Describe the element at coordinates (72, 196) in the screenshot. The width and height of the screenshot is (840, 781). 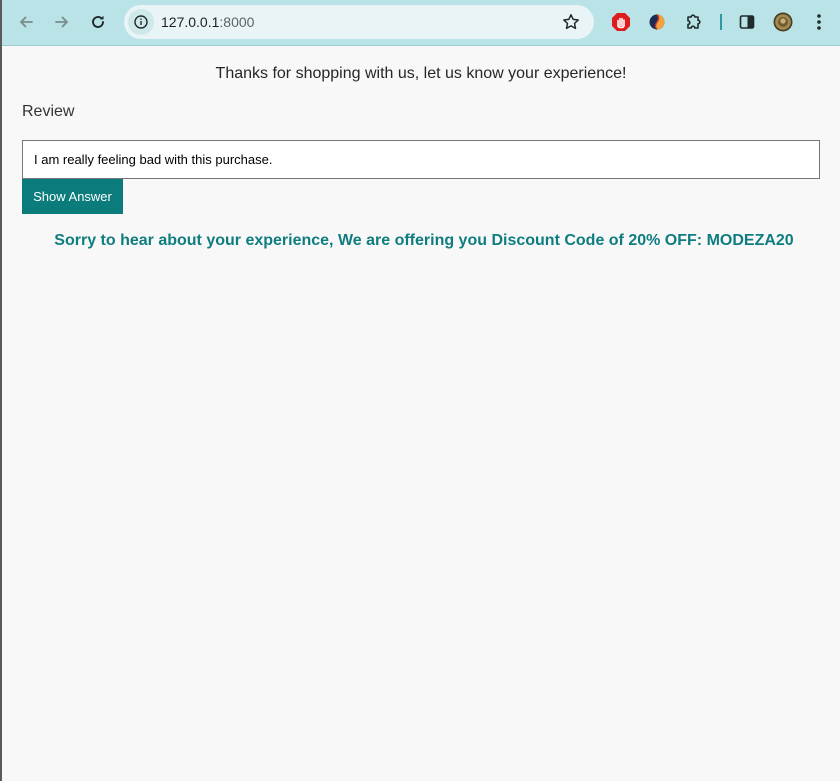
I see `show-answer-button: Show Answer` at that location.